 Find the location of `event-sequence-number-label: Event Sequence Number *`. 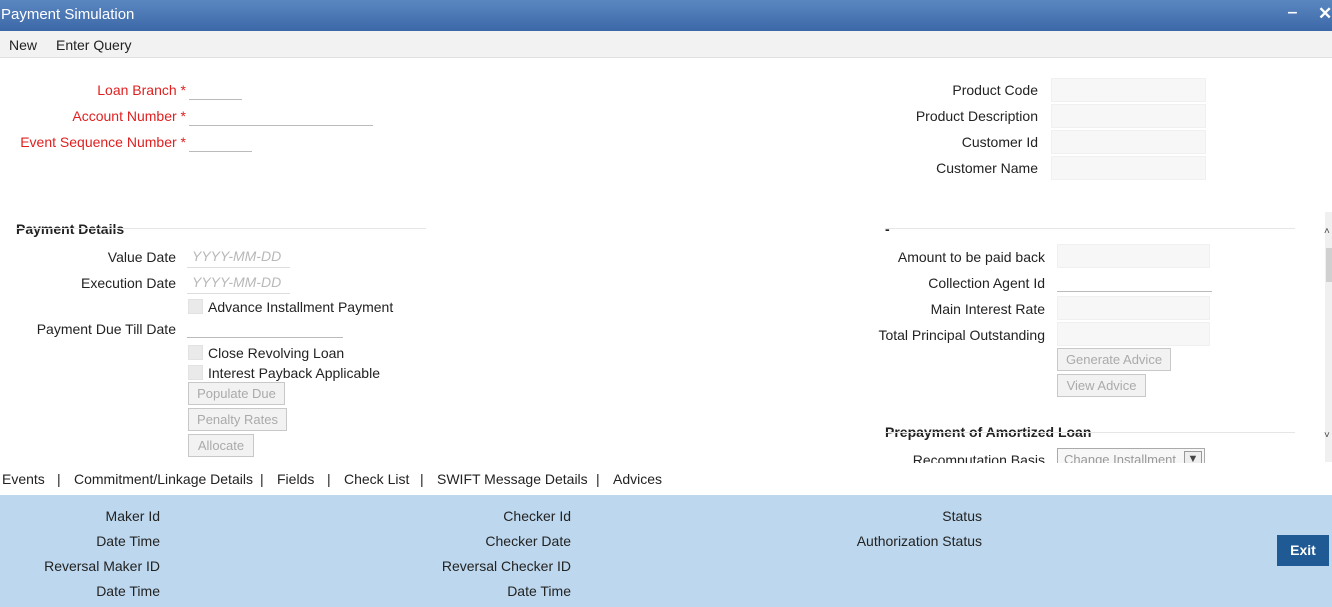

event-sequence-number-label: Event Sequence Number * is located at coordinates (103, 142).